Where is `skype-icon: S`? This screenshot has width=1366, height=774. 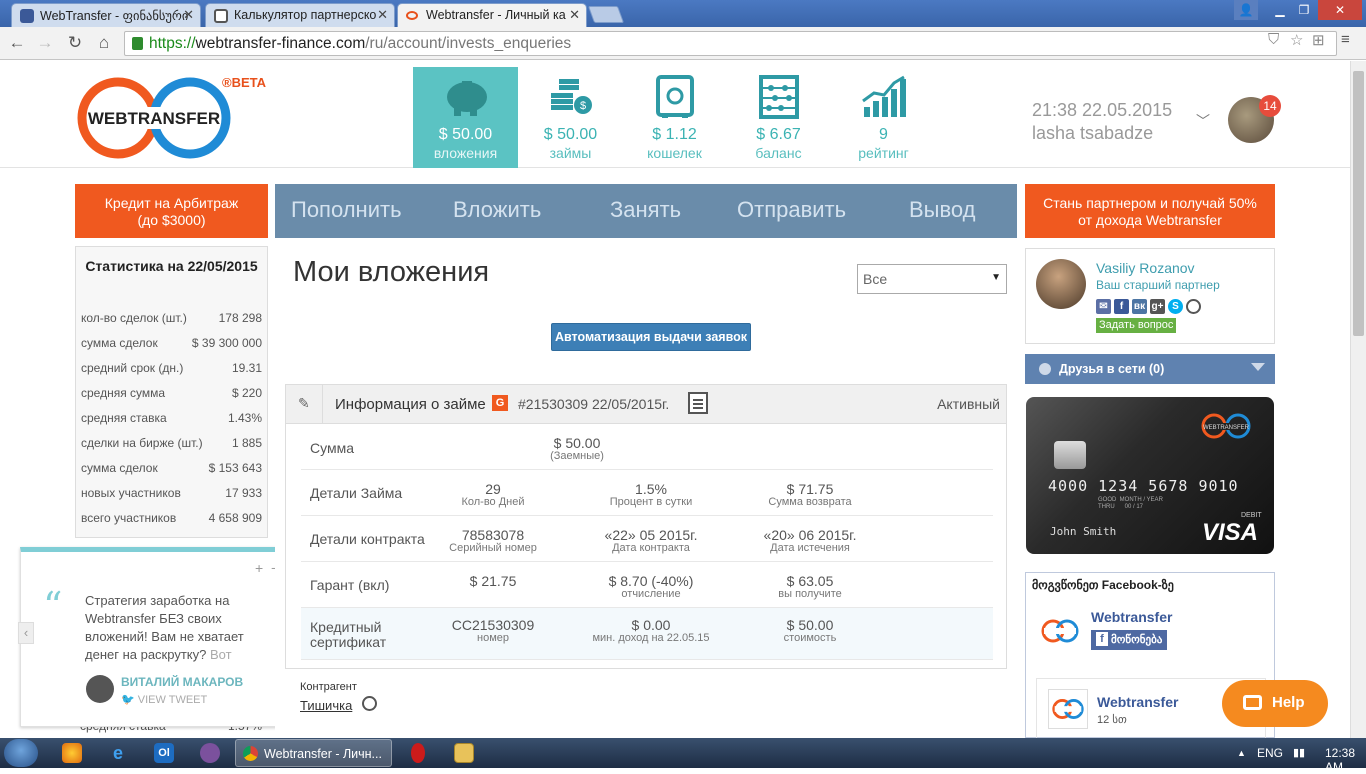
skype-icon: S is located at coordinates (1175, 306).